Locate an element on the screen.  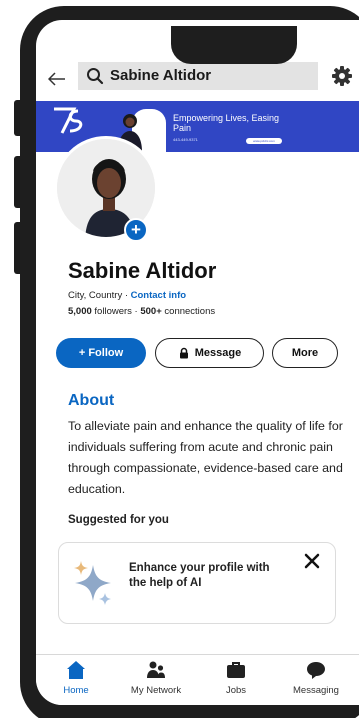
close-icon is located at coordinates (312, 561).